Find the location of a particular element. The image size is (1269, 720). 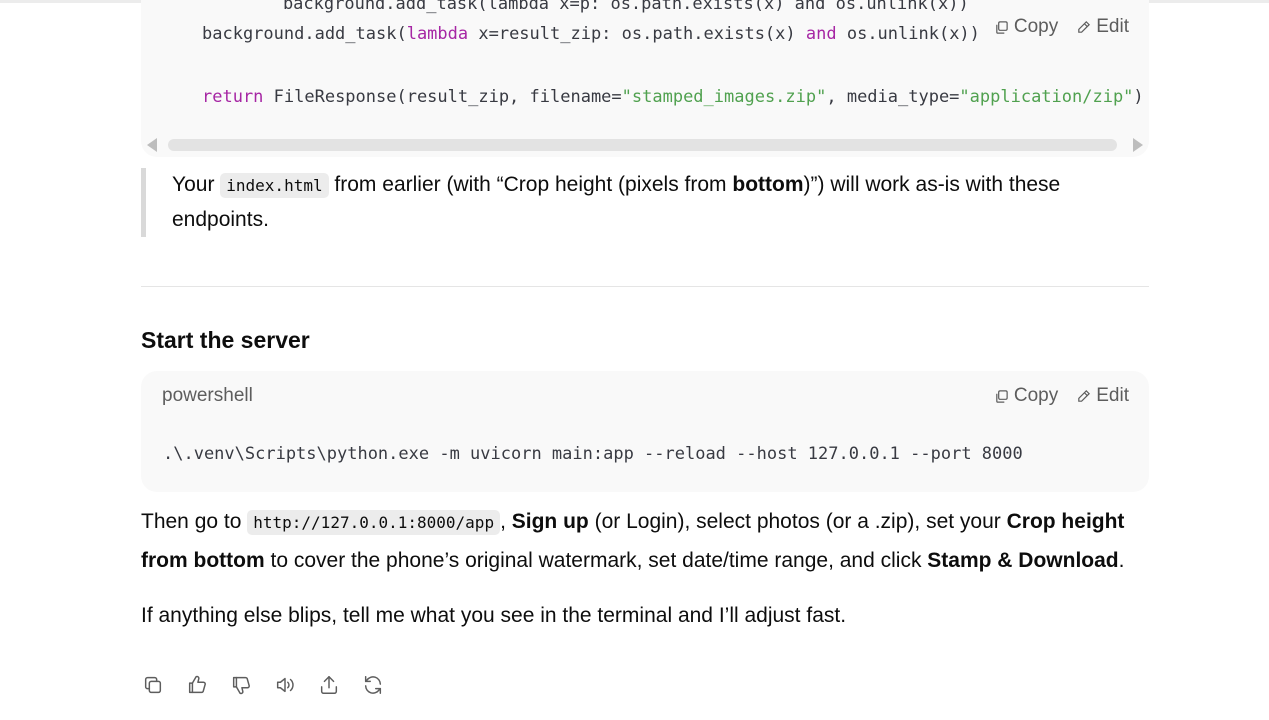

regenerate-button is located at coordinates (373, 685).